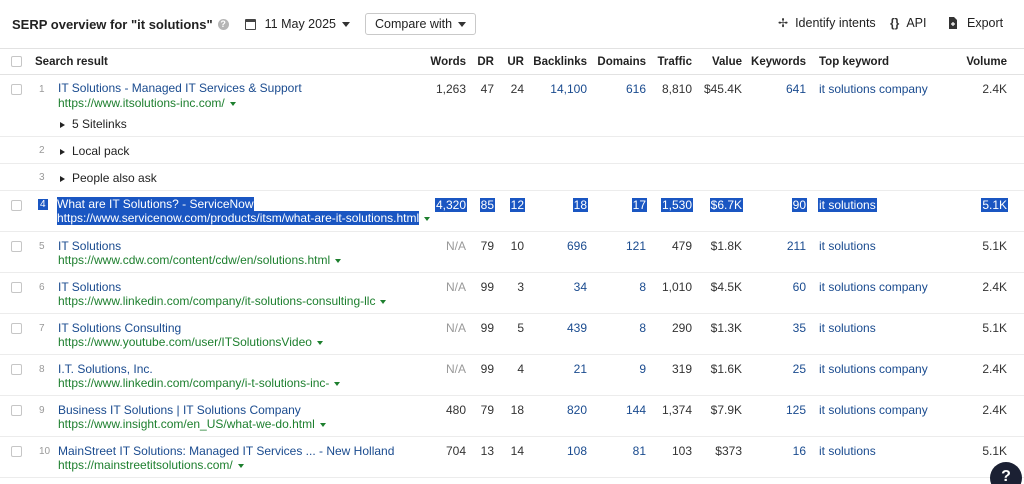 This screenshot has width=1024, height=484. Describe the element at coordinates (99, 124) in the screenshot. I see `sitelinks-label: 5 Sitelinks` at that location.